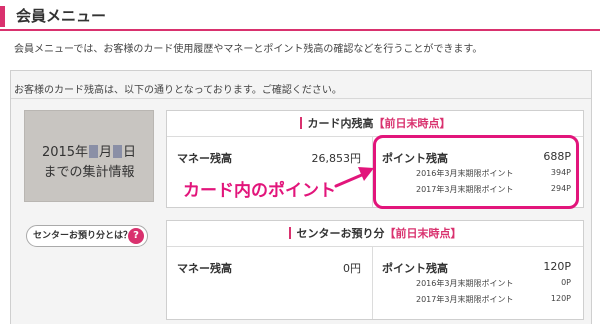  I want to click on card-balance-title-text: カード内残高, so click(340, 123).